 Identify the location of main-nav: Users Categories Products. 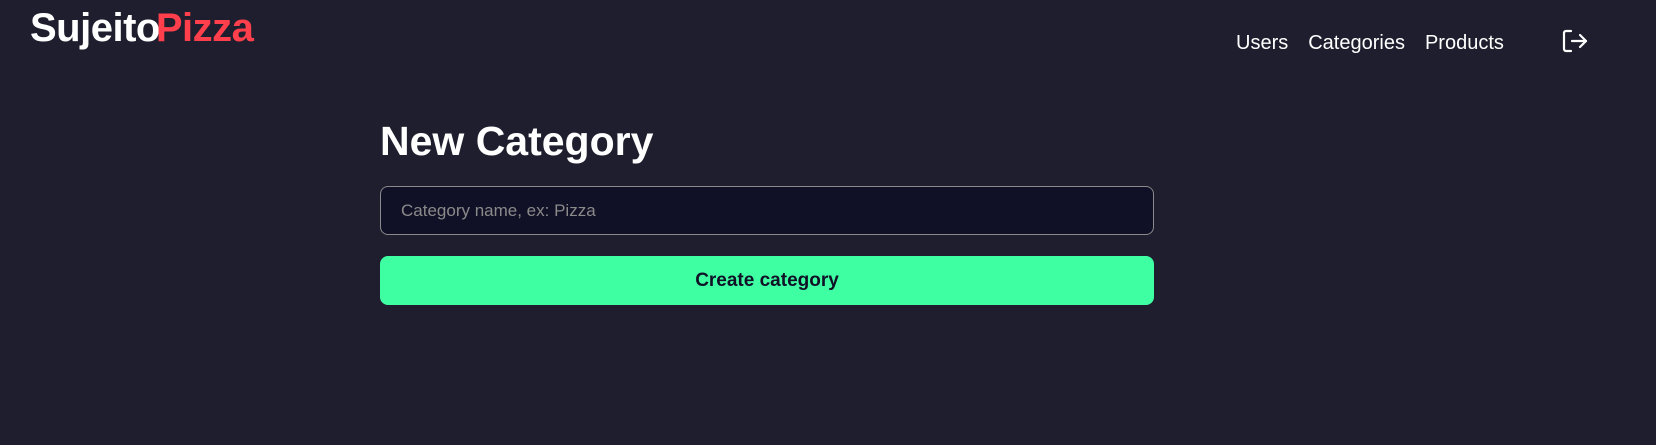
(1370, 43).